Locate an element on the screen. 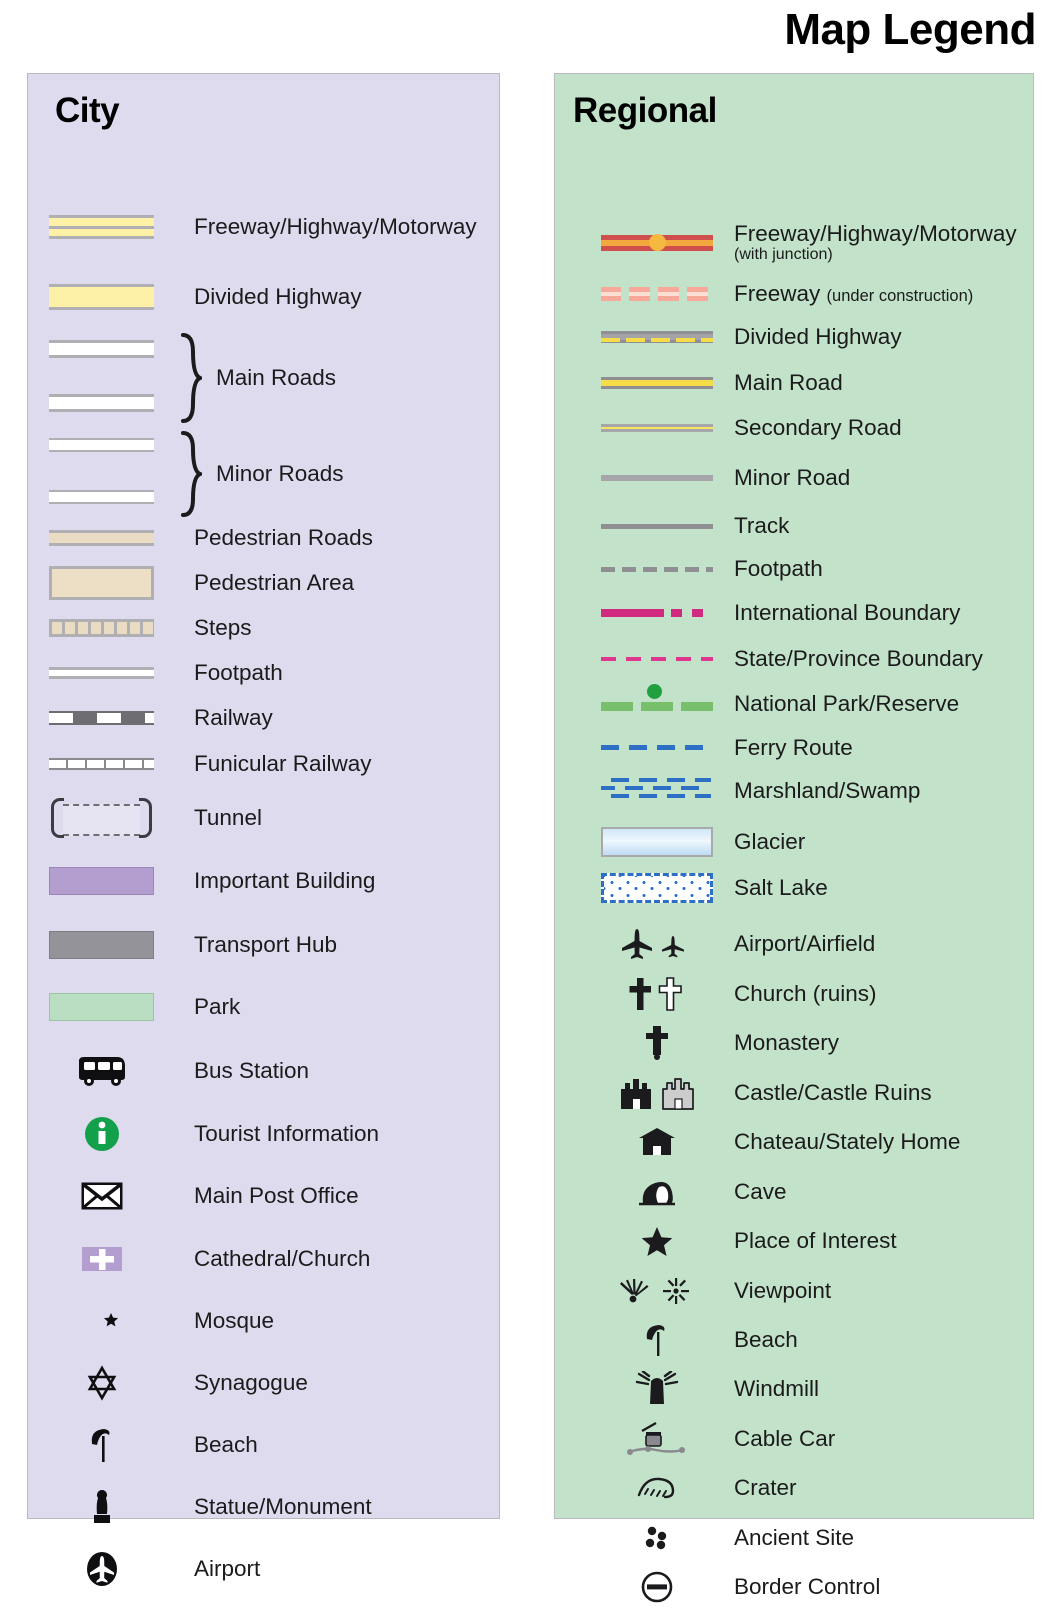  legend-label: Pedestrian Roads is located at coordinates (283, 538).